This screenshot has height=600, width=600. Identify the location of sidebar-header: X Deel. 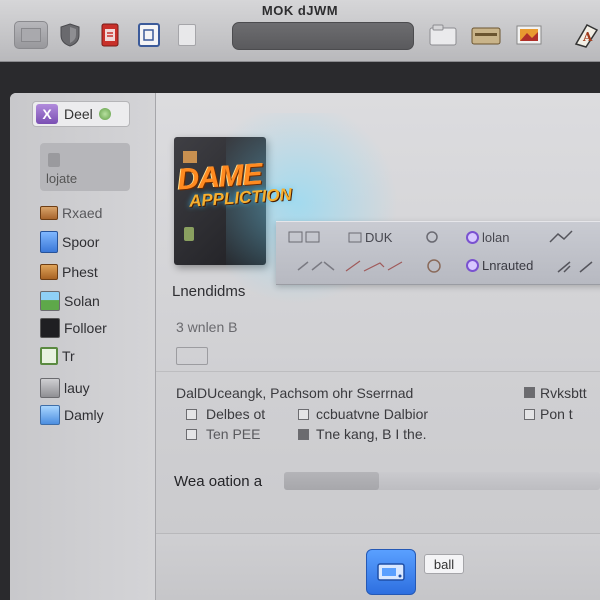
(81, 114).